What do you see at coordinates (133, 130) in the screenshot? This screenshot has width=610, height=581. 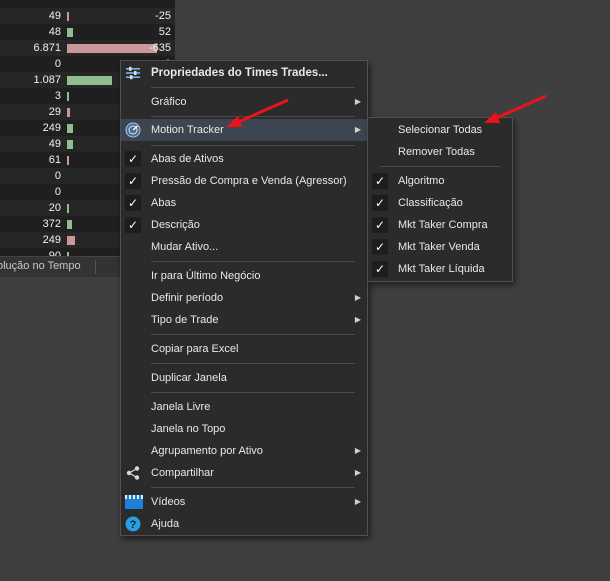 I see `radar-icon` at bounding box center [133, 130].